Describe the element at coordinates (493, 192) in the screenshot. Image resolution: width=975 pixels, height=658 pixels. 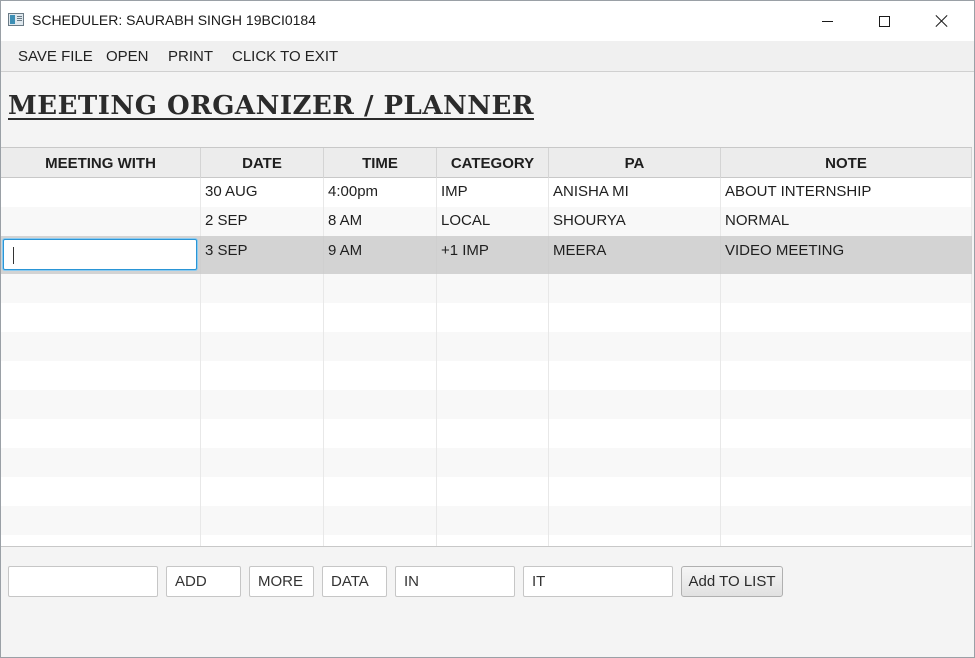
I see `cell-category: IMP` at that location.